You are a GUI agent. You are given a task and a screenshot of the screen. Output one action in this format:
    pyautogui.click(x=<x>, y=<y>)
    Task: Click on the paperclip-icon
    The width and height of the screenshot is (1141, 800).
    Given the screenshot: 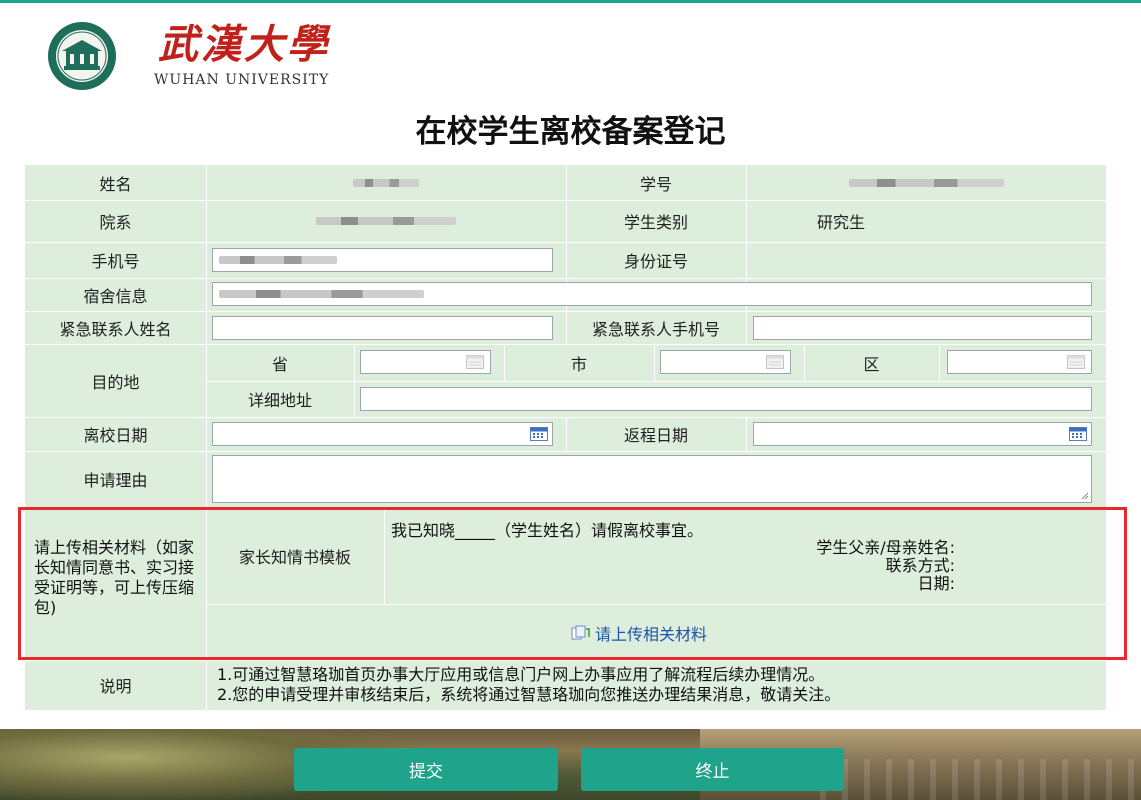 What is the action you would take?
    pyautogui.click(x=580, y=632)
    